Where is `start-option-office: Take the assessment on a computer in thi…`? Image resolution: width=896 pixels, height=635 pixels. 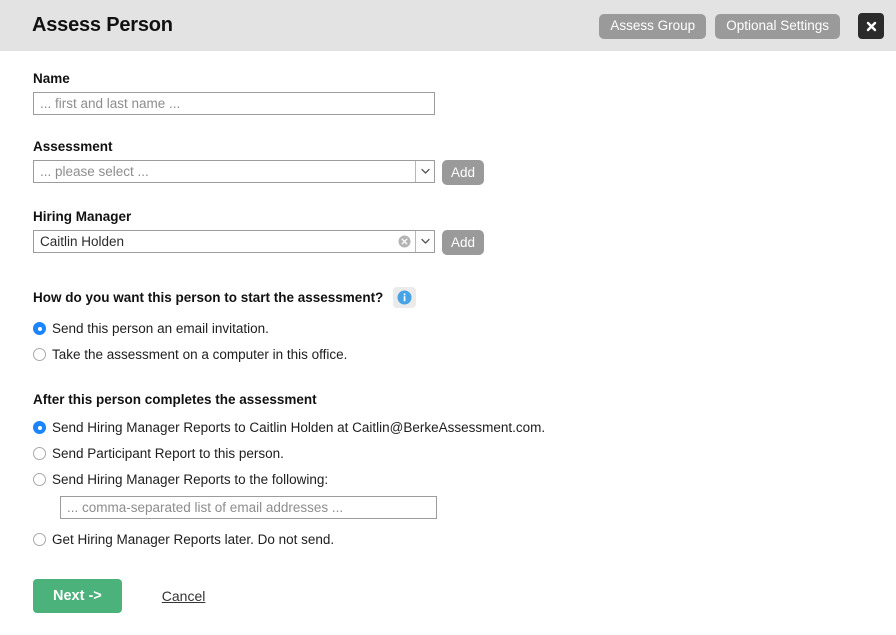 start-option-office: Take the assessment on a computer in thi… is located at coordinates (464, 354).